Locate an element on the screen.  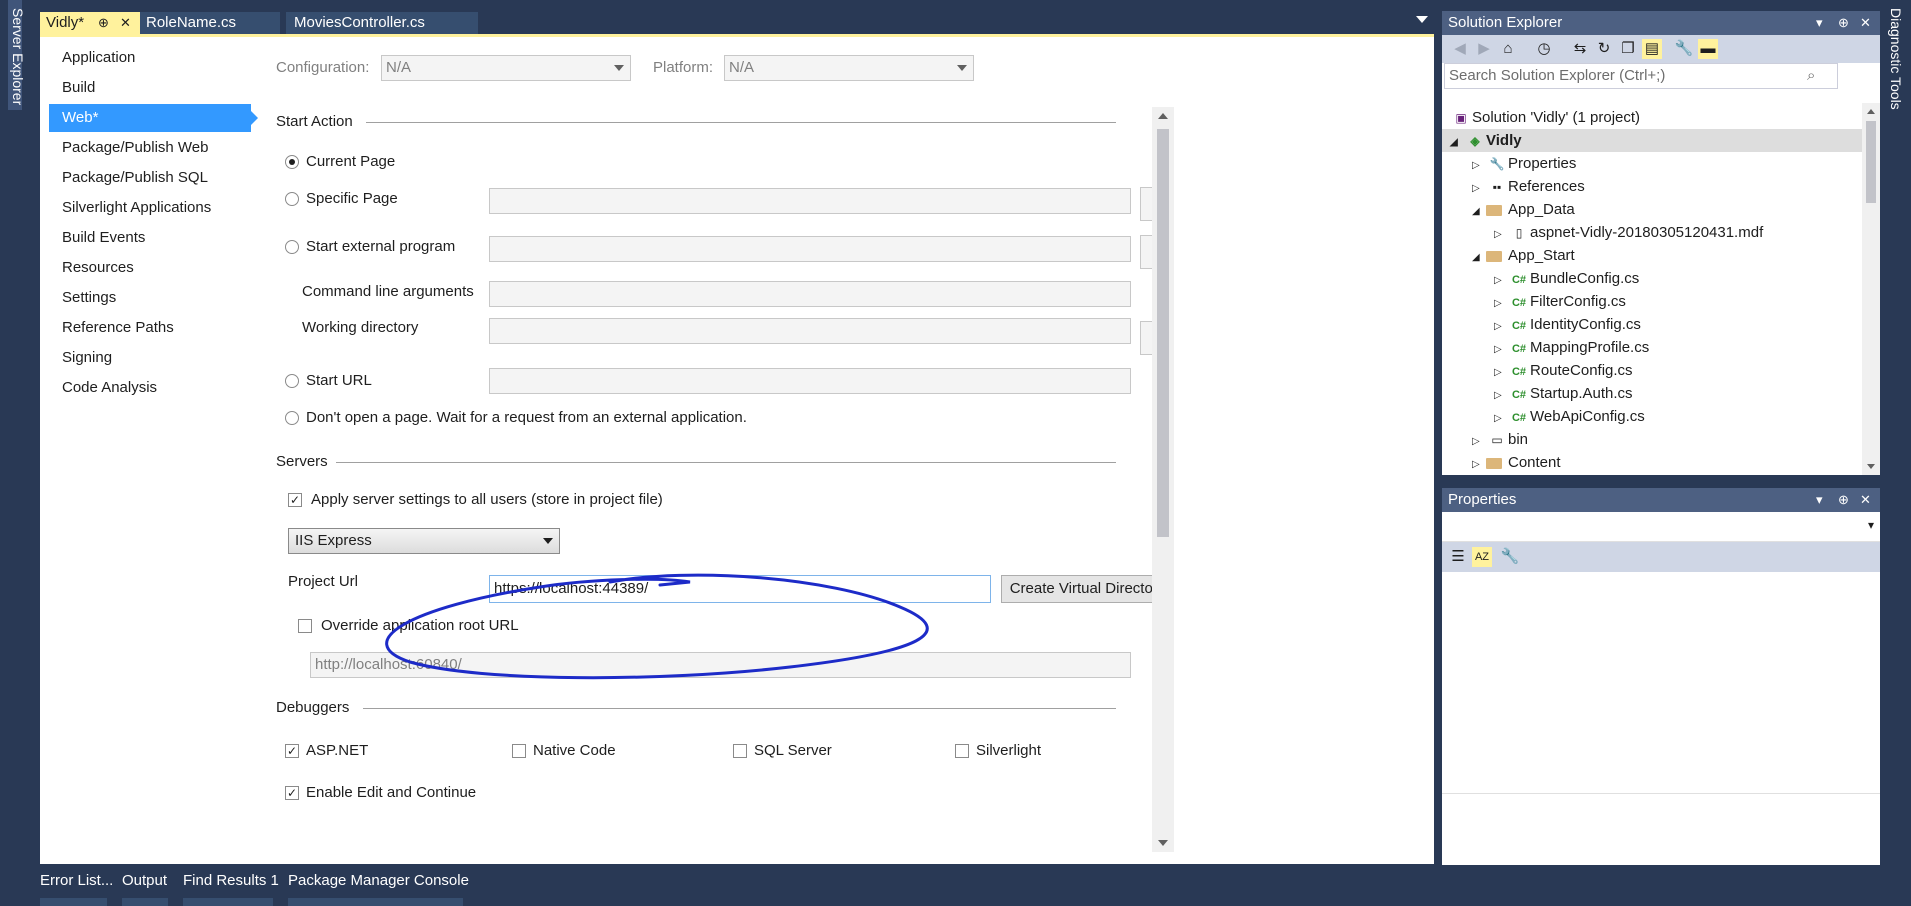
start-url-radio is located at coordinates (292, 381).